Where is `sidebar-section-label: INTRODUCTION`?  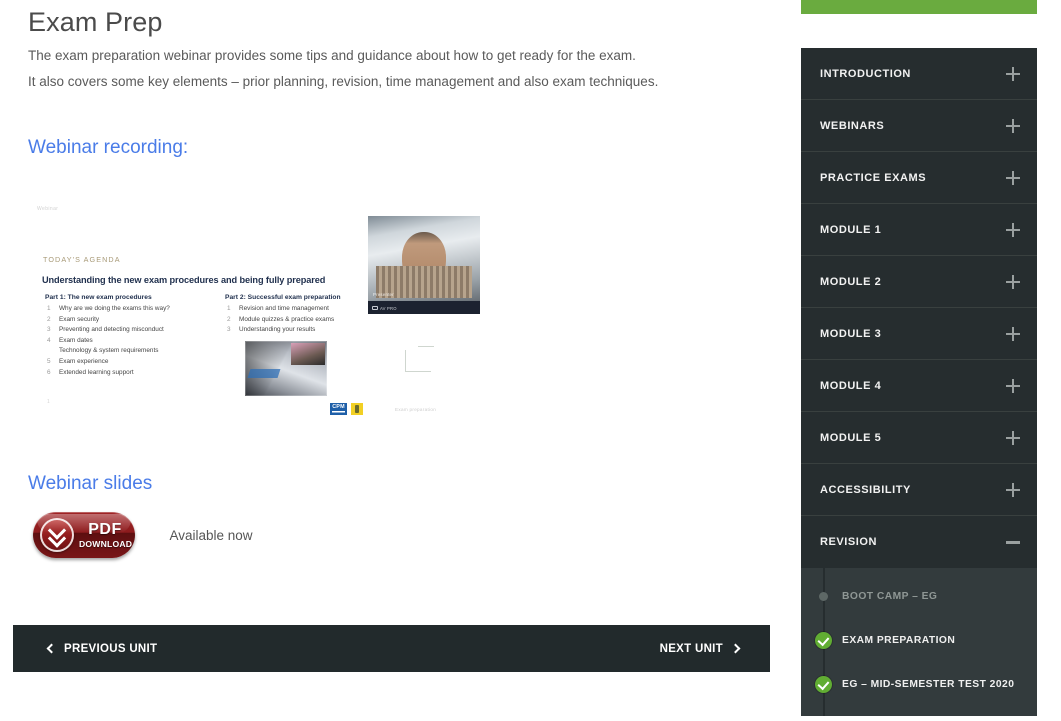
sidebar-section-label: INTRODUCTION is located at coordinates (865, 73).